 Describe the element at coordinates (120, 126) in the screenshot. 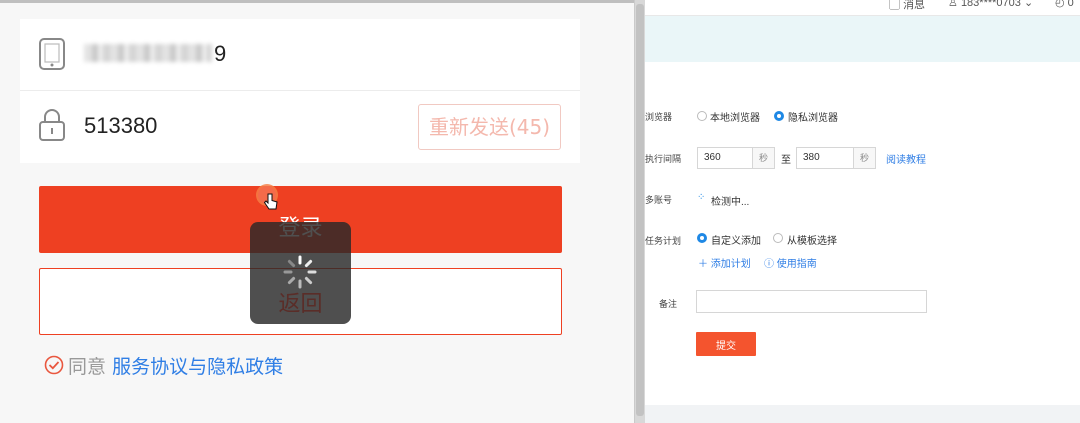

I see `code-input: 513380` at that location.